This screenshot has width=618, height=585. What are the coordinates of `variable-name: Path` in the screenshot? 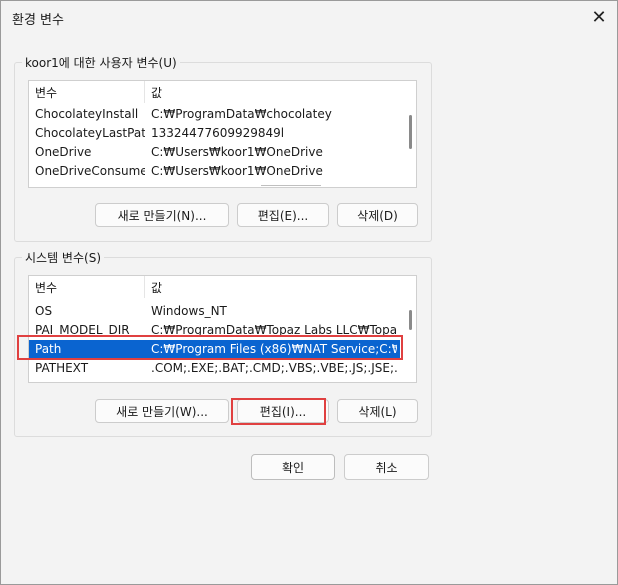 It's located at (48, 349).